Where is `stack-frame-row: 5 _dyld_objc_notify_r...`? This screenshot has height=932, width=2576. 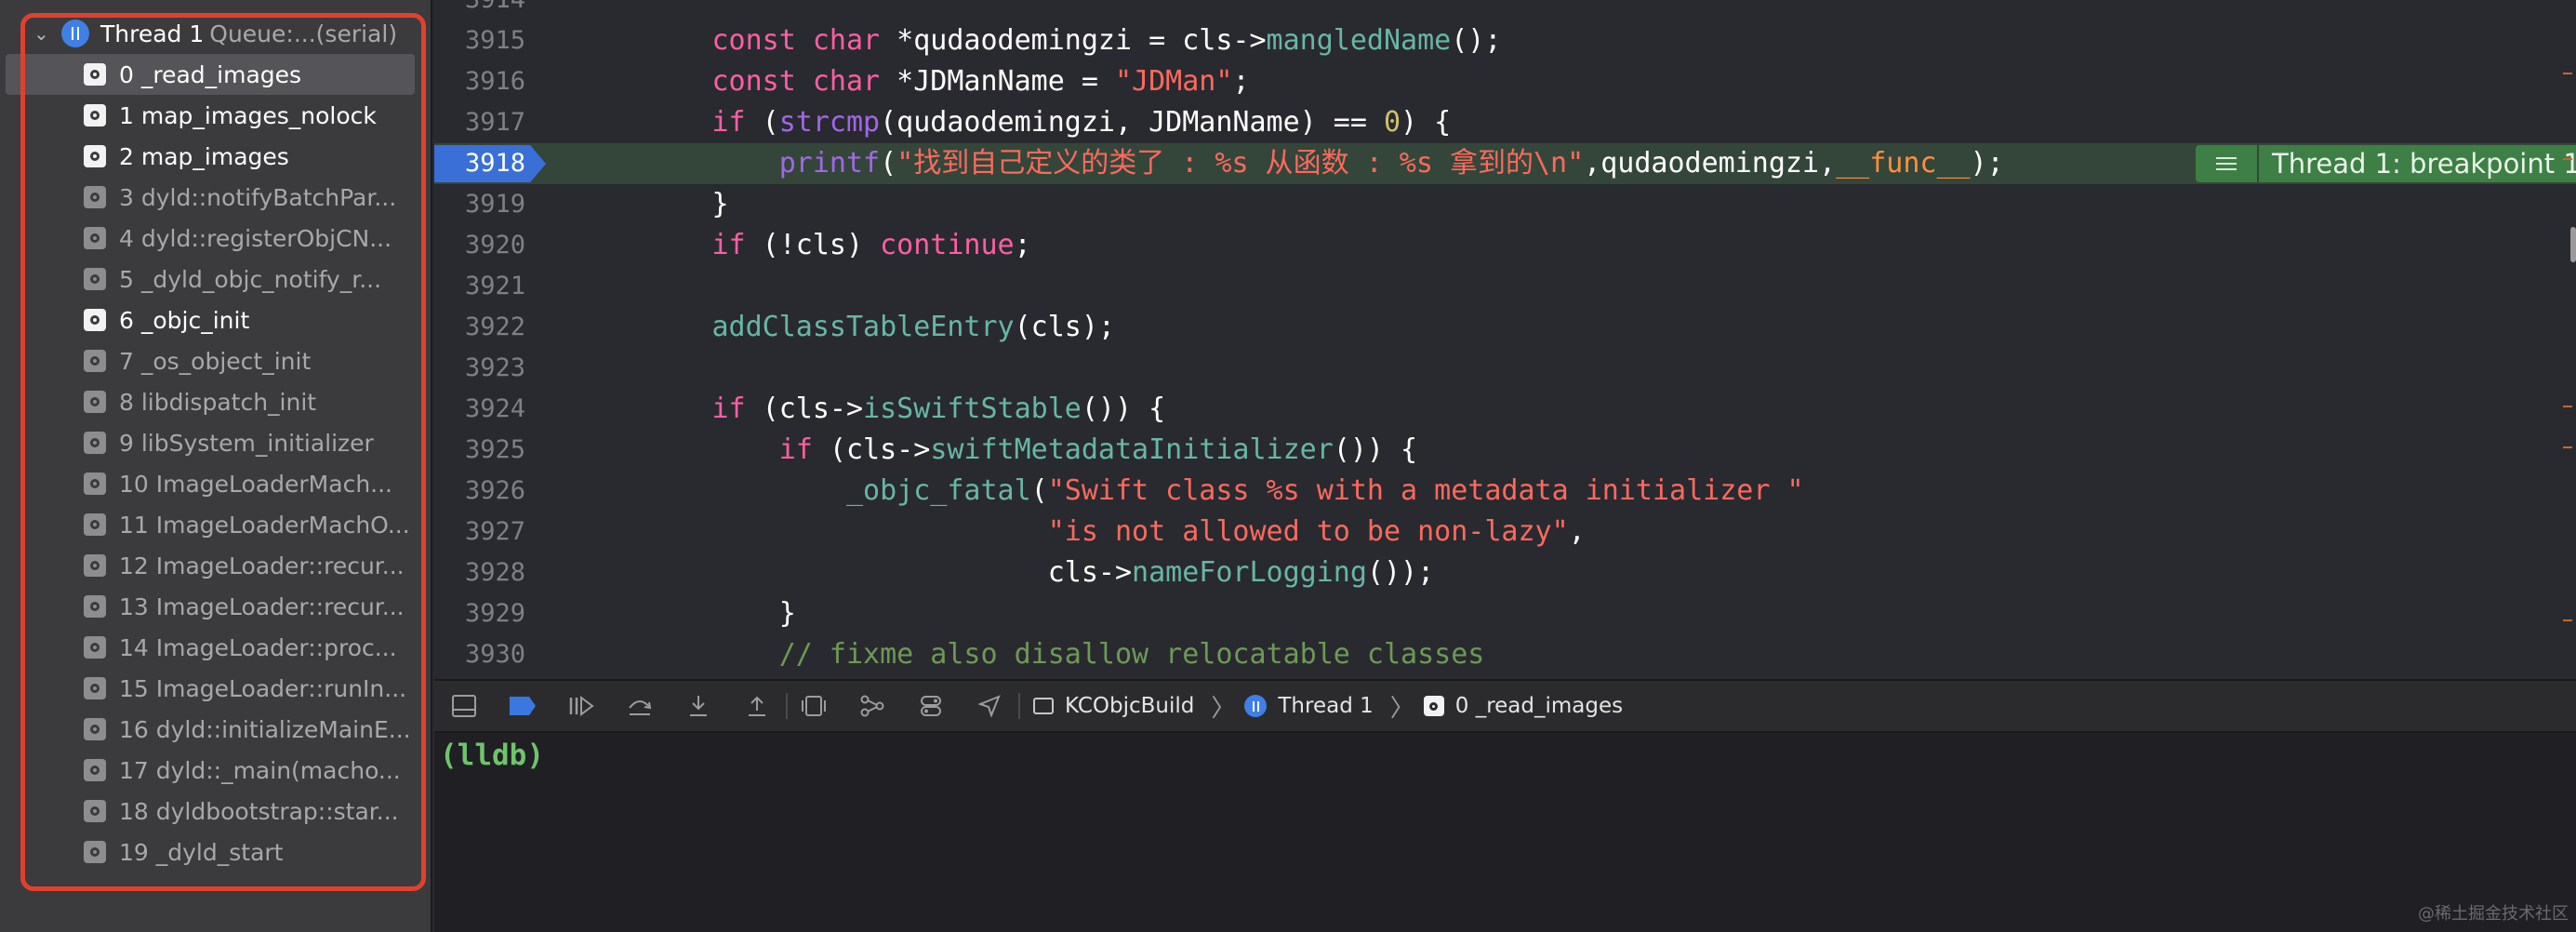 stack-frame-row: 5 _dyld_objc_notify_r... is located at coordinates (208, 279).